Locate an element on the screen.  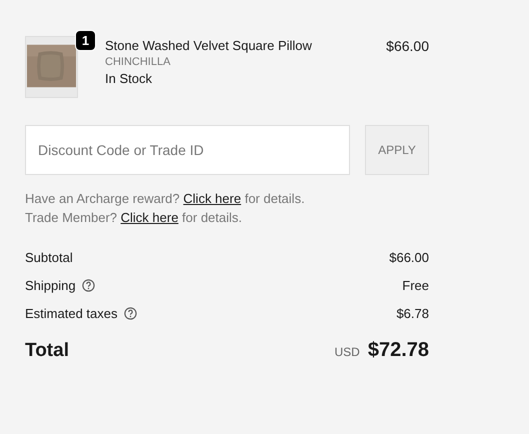
total-label: Total is located at coordinates (47, 351).